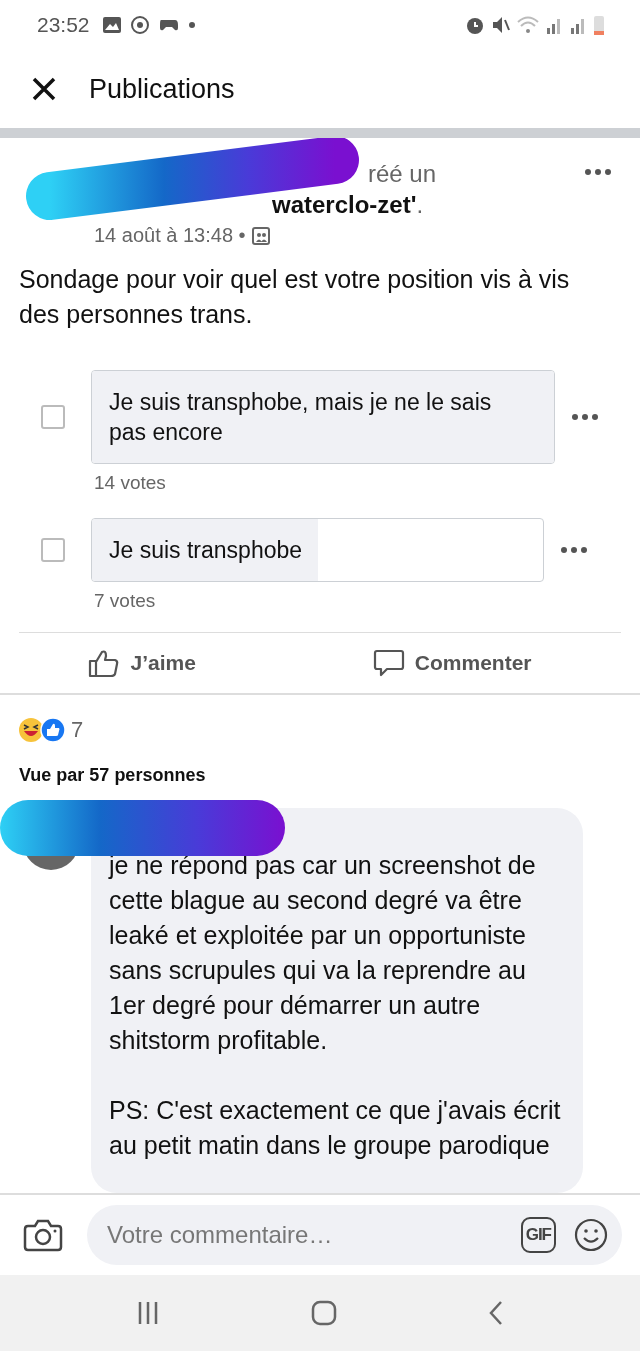  I want to click on battery-icon, so click(599, 25).